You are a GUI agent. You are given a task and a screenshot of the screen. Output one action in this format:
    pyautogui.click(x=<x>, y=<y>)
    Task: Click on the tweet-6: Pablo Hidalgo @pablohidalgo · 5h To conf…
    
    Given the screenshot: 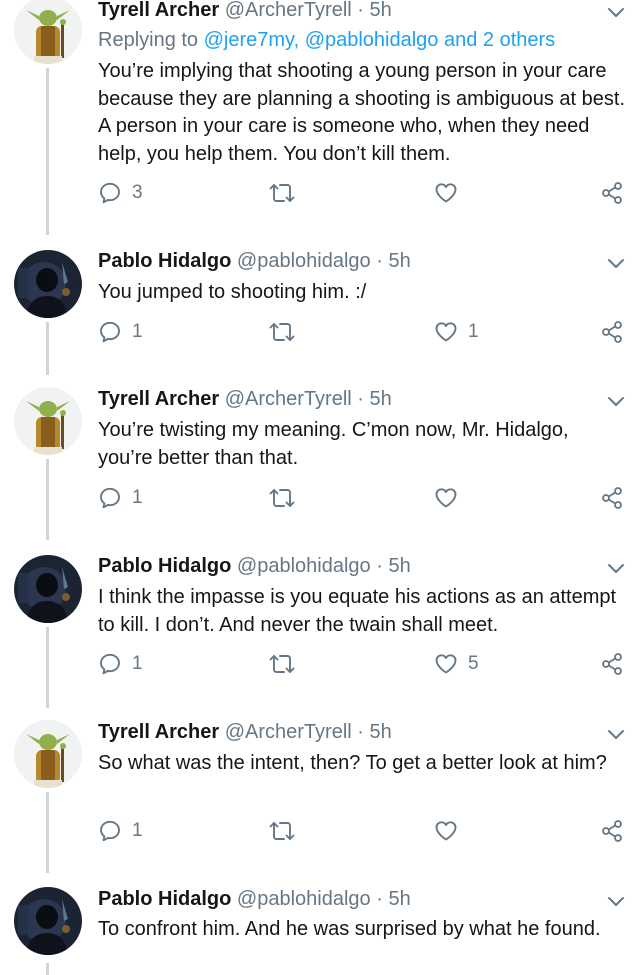 What is the action you would take?
    pyautogui.click(x=320, y=924)
    